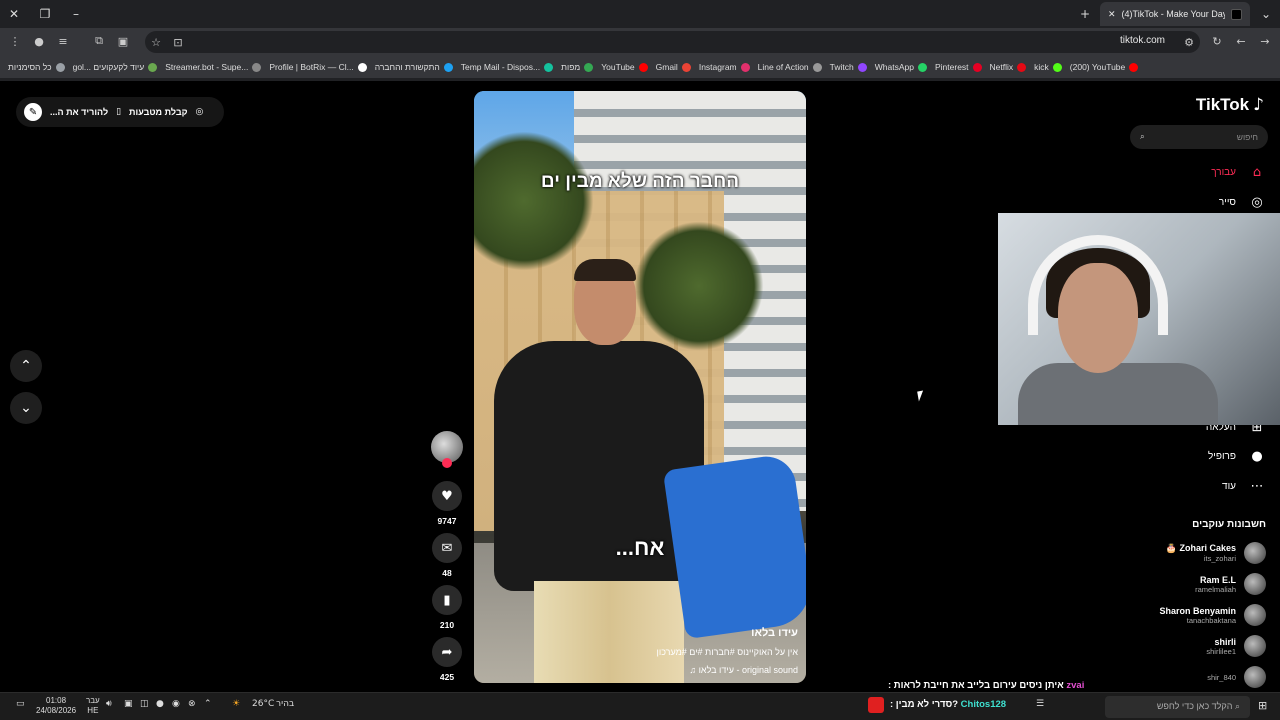 This screenshot has width=1280, height=720. I want to click on following-handle: shirlilee1, so click(1221, 651).